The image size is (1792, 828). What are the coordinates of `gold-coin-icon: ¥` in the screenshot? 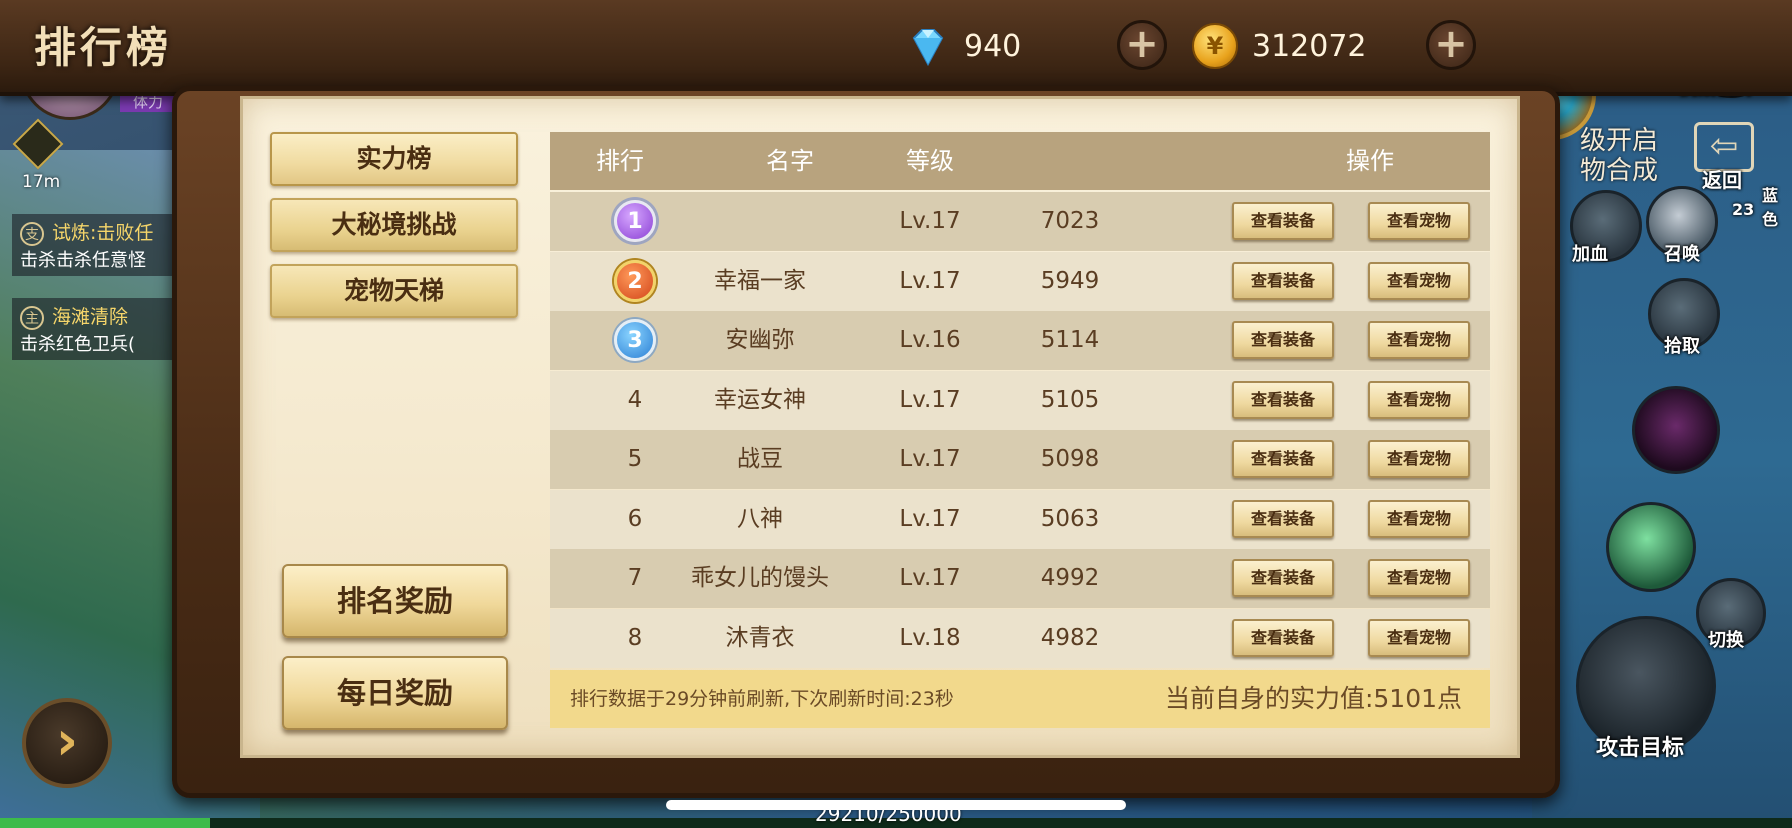 It's located at (1215, 46).